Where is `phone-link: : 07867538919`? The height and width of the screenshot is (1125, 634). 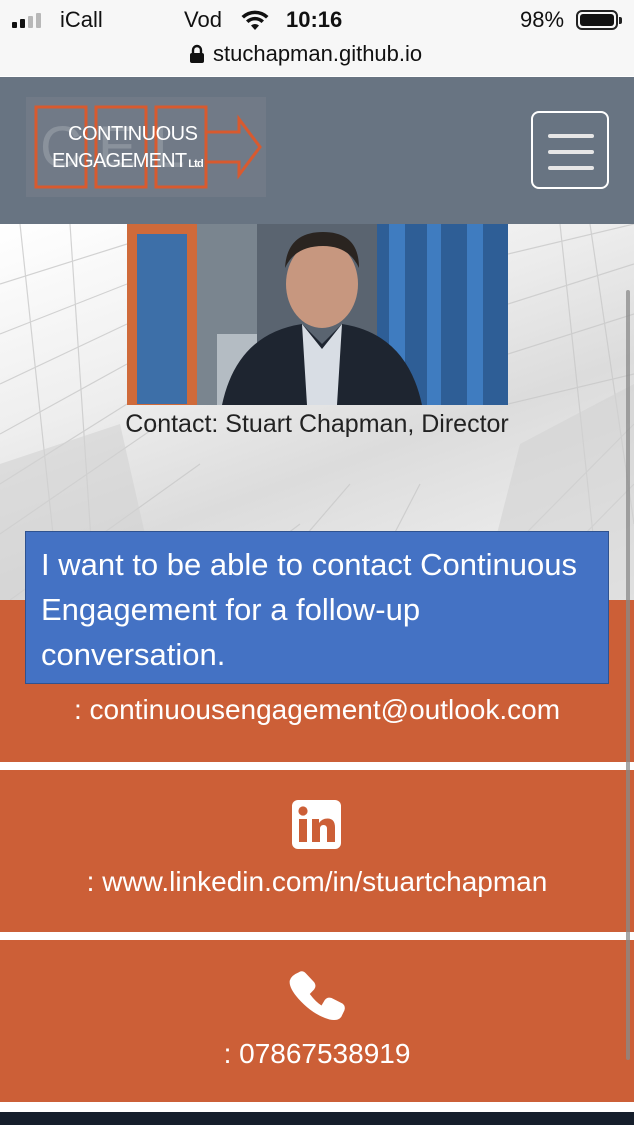
phone-link: : 07867538919 is located at coordinates (317, 1054).